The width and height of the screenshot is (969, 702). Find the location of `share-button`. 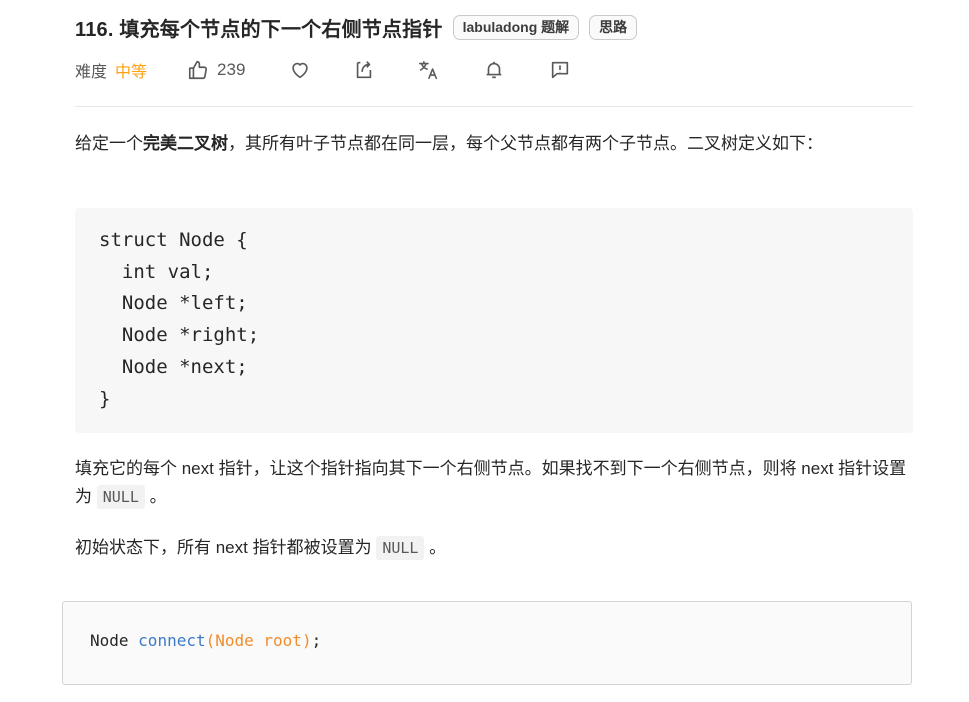

share-button is located at coordinates (364, 70).